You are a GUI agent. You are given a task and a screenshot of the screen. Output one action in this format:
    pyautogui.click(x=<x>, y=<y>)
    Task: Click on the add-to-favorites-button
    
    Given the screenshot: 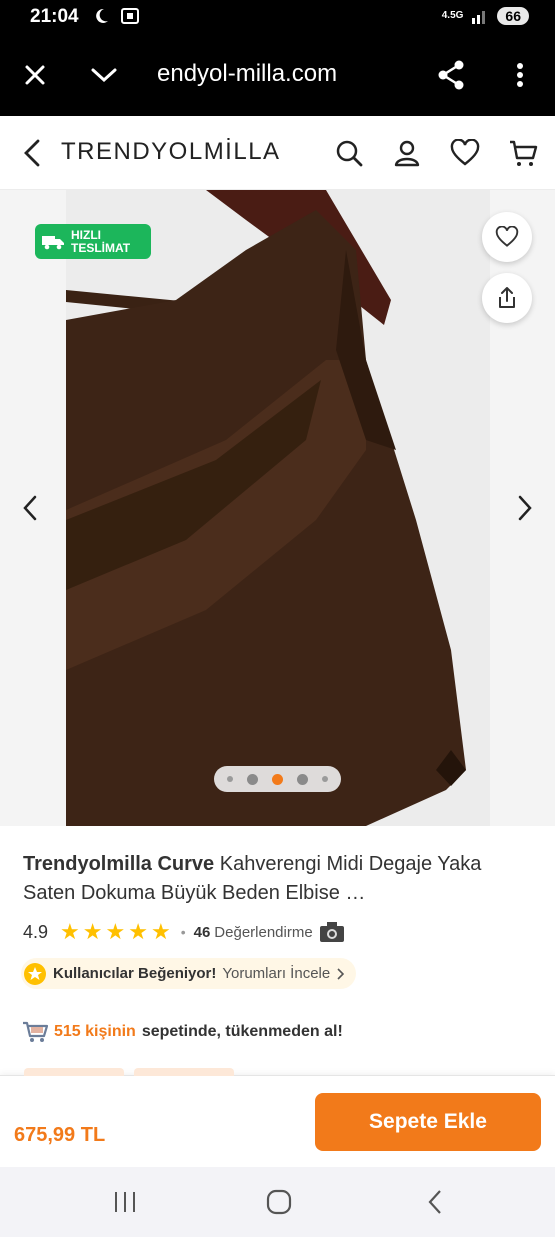 What is the action you would take?
    pyautogui.click(x=507, y=237)
    